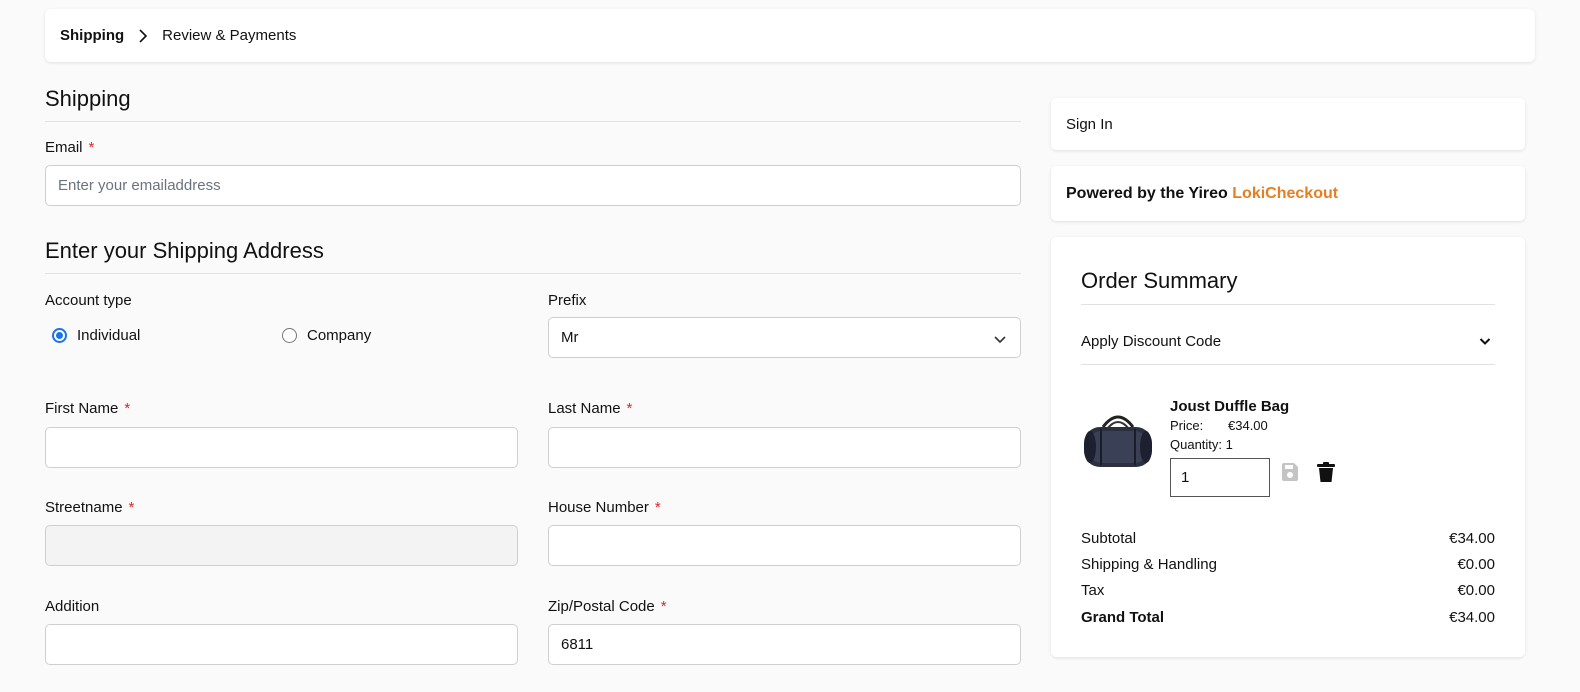 Image resolution: width=1580 pixels, height=692 pixels. Describe the element at coordinates (1288, 590) in the screenshot. I see `tax-row: Tax €0.00` at that location.